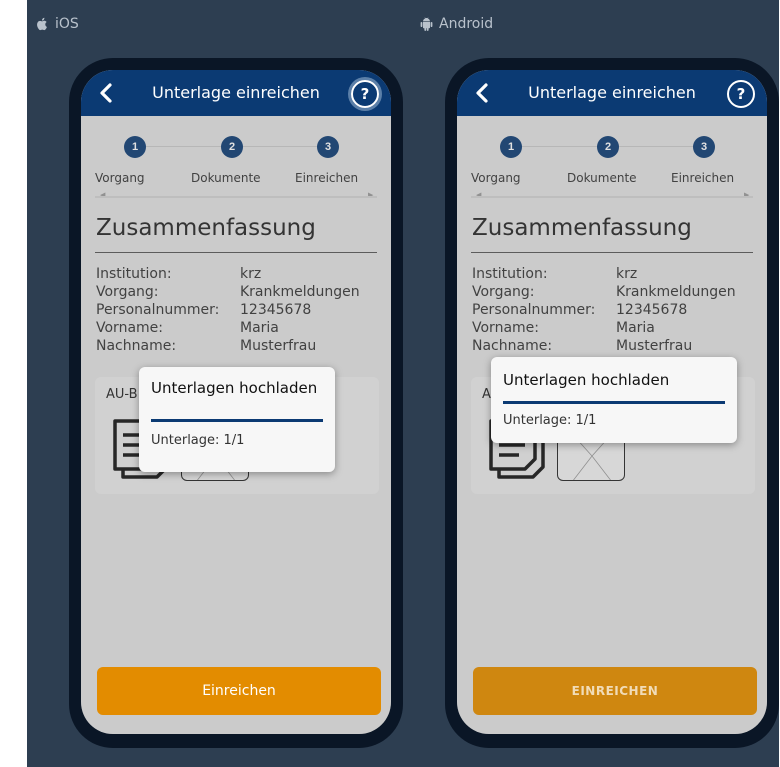  Describe the element at coordinates (67, 24) in the screenshot. I see `ios-label-text: iOS` at that location.